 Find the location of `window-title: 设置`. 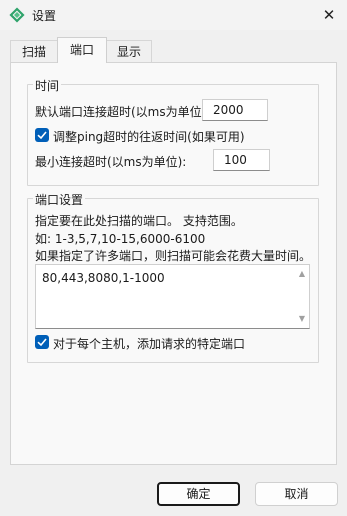

window-title: 设置 is located at coordinates (44, 16).